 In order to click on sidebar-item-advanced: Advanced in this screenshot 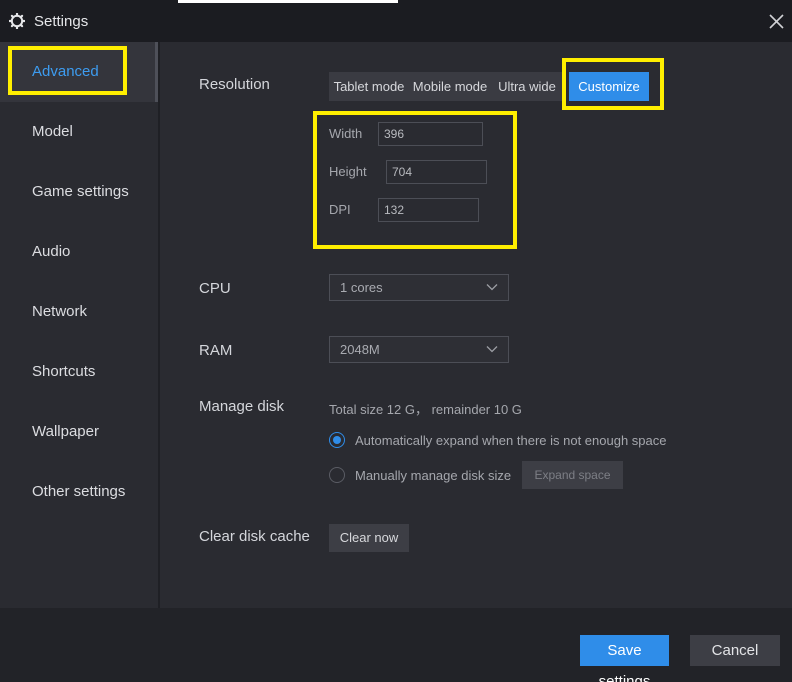, I will do `click(79, 72)`.